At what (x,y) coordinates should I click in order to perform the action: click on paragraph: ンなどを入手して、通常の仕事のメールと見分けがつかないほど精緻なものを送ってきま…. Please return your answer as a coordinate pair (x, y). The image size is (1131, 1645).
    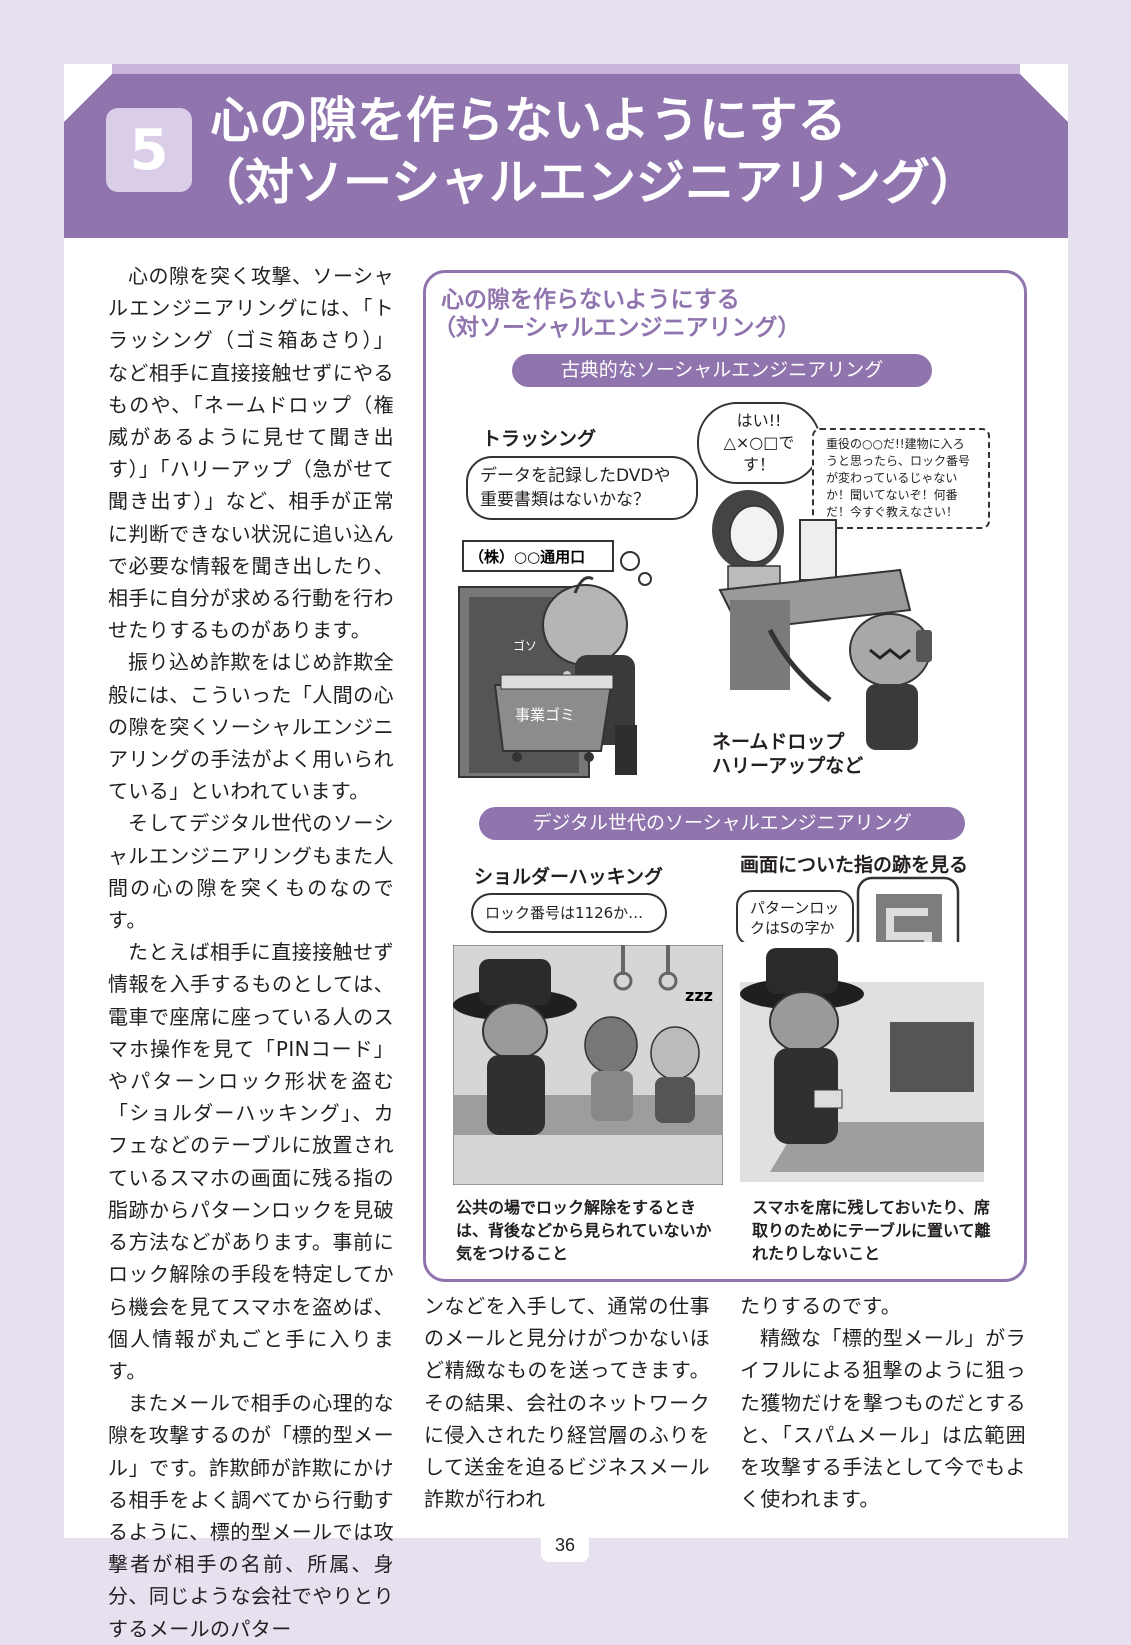
    Looking at the image, I should click on (567, 1403).